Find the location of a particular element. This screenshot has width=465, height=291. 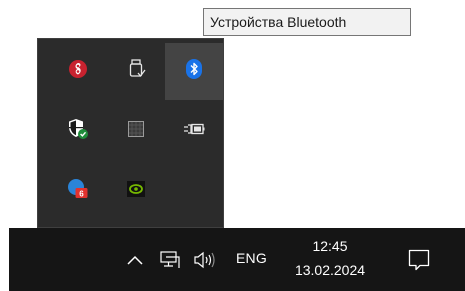

antivirus-shield-icon is located at coordinates (78, 71).